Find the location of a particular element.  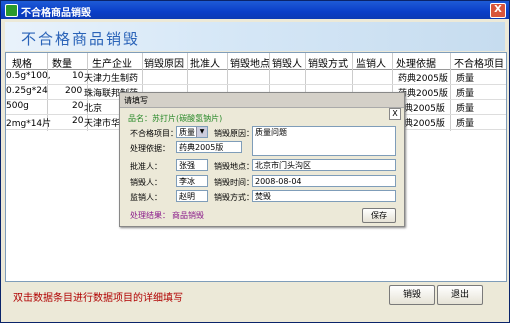

supervisor-label: 监销人： is located at coordinates (146, 197).